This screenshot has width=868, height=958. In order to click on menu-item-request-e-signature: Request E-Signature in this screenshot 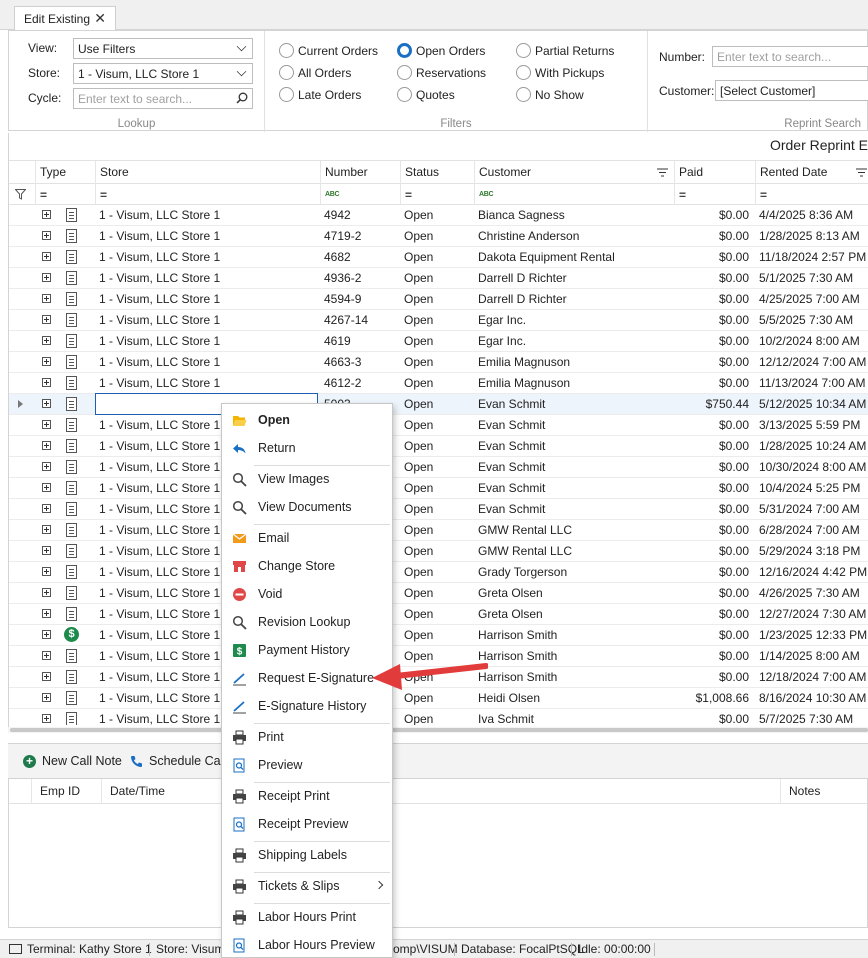, I will do `click(307, 678)`.